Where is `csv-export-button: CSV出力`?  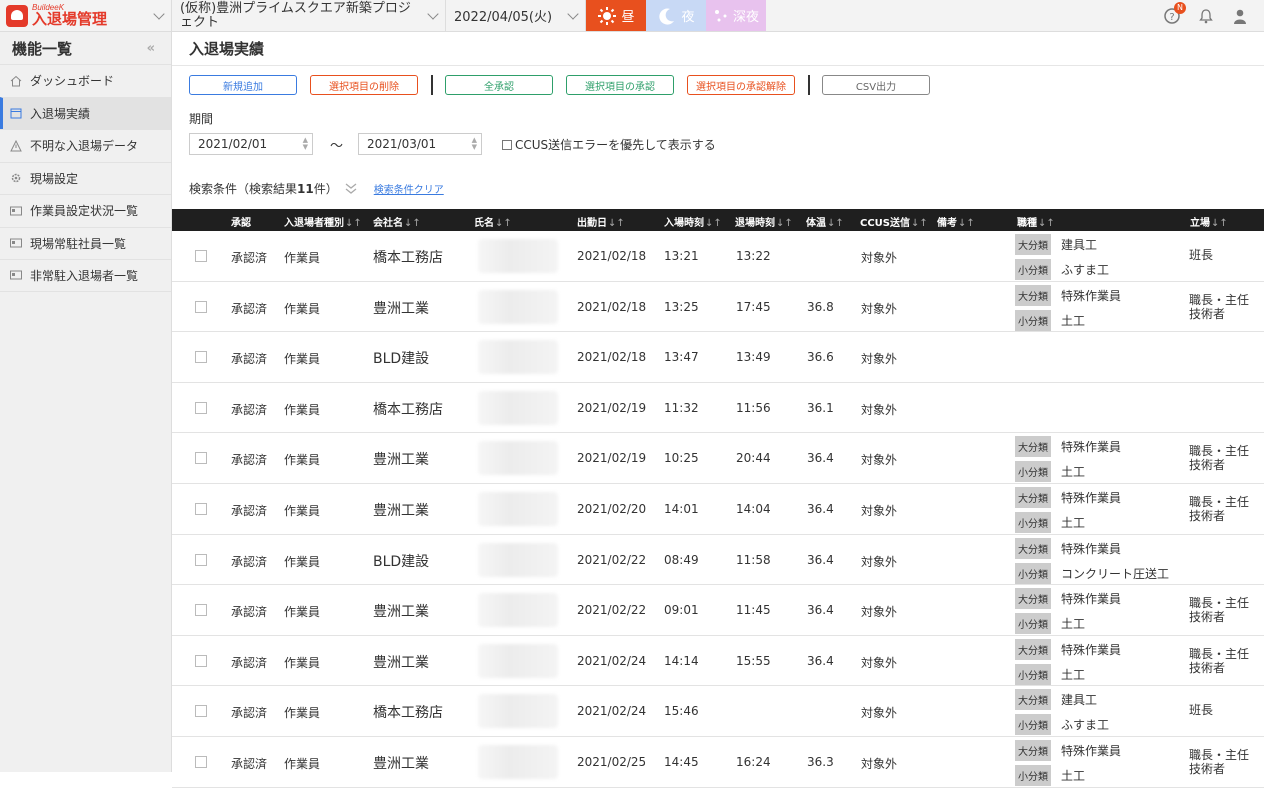 csv-export-button: CSV出力 is located at coordinates (876, 85).